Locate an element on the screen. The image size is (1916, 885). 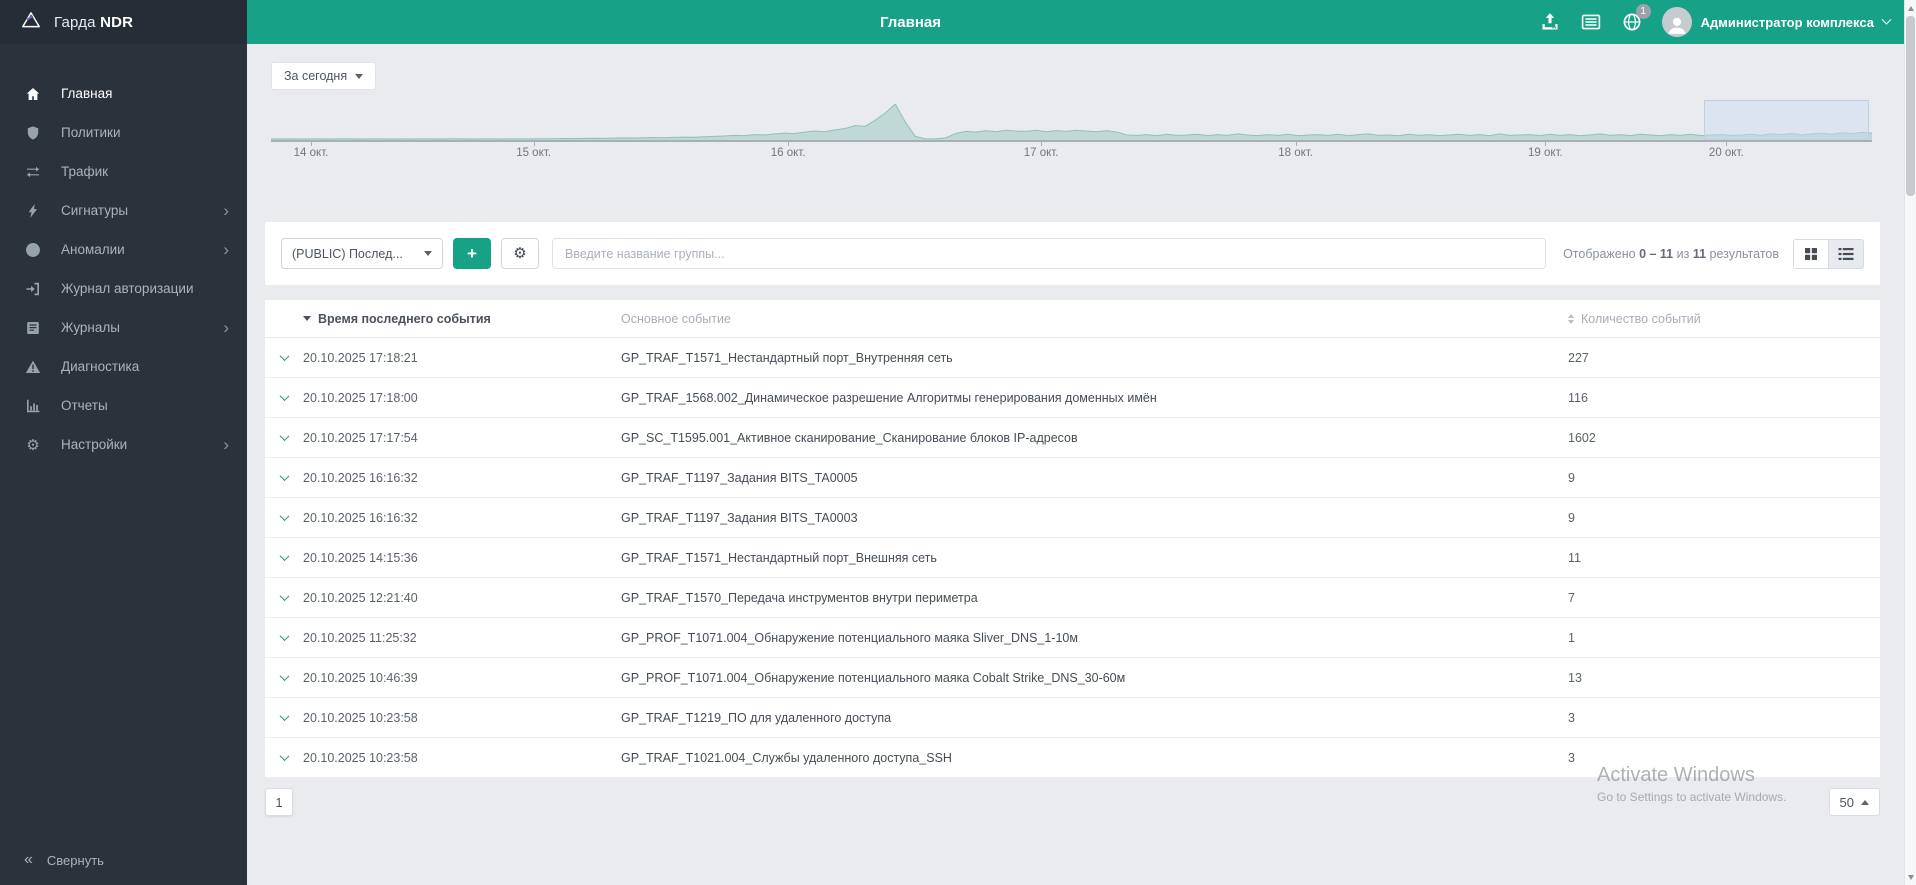
axis-tick-label: 14 окт. is located at coordinates (311, 153).